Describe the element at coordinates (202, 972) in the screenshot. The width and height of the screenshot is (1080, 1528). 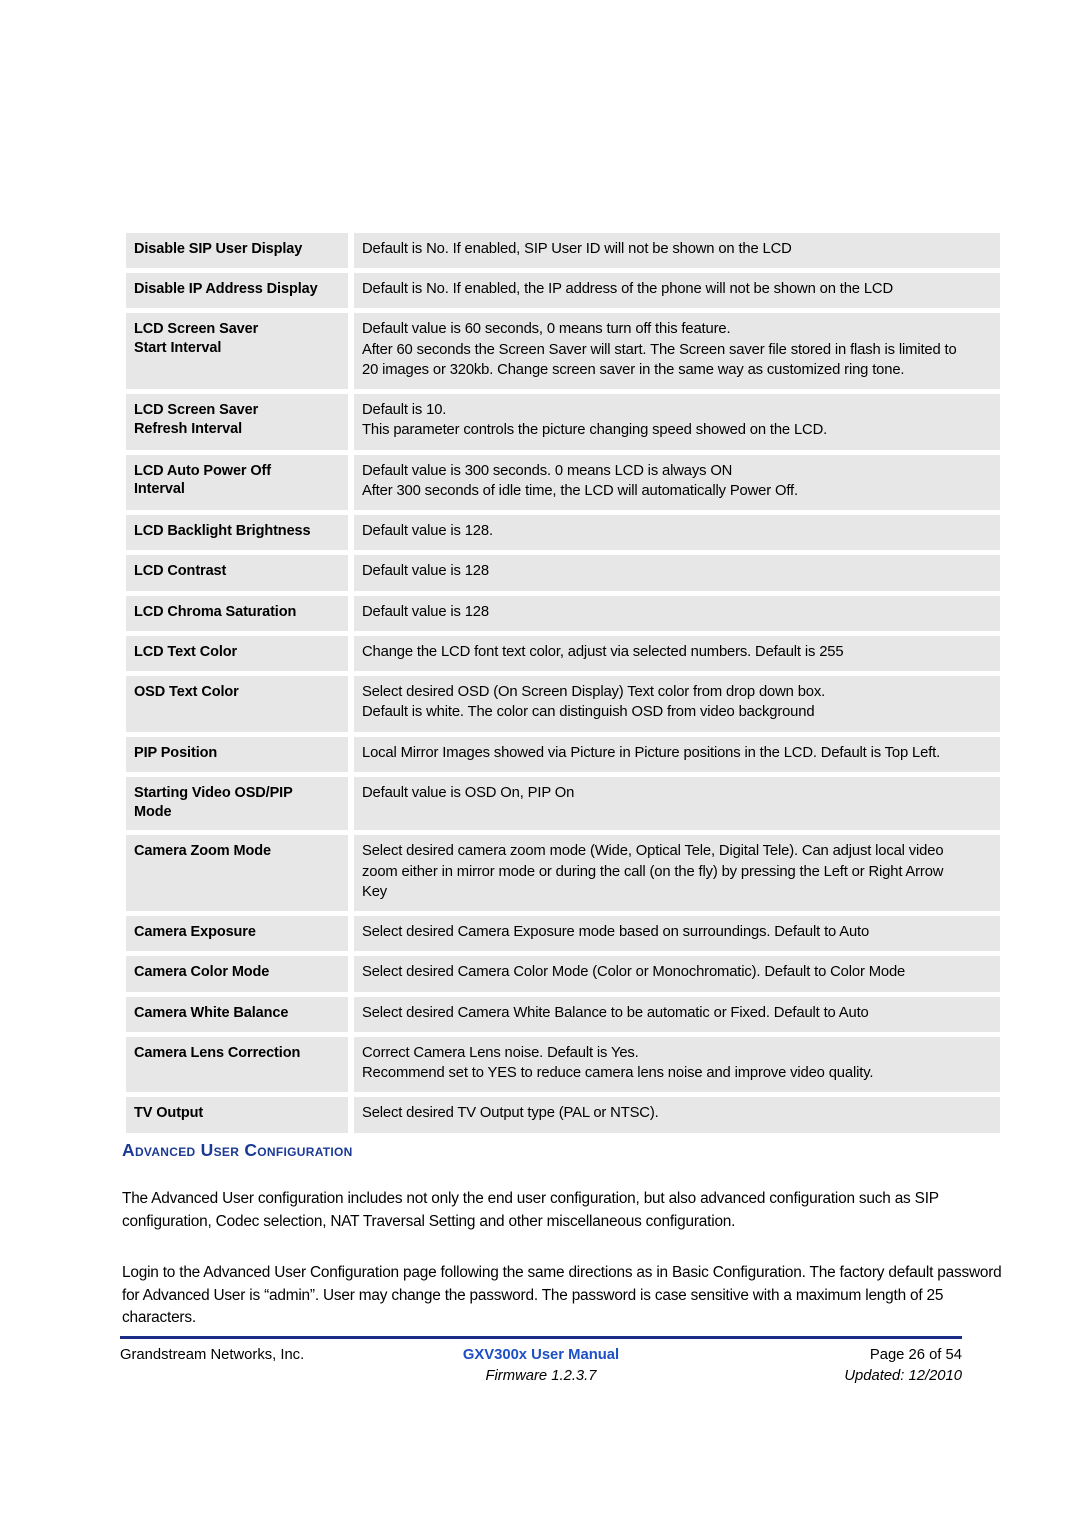
I see `setting-name-line: Camera Color Mode` at that location.